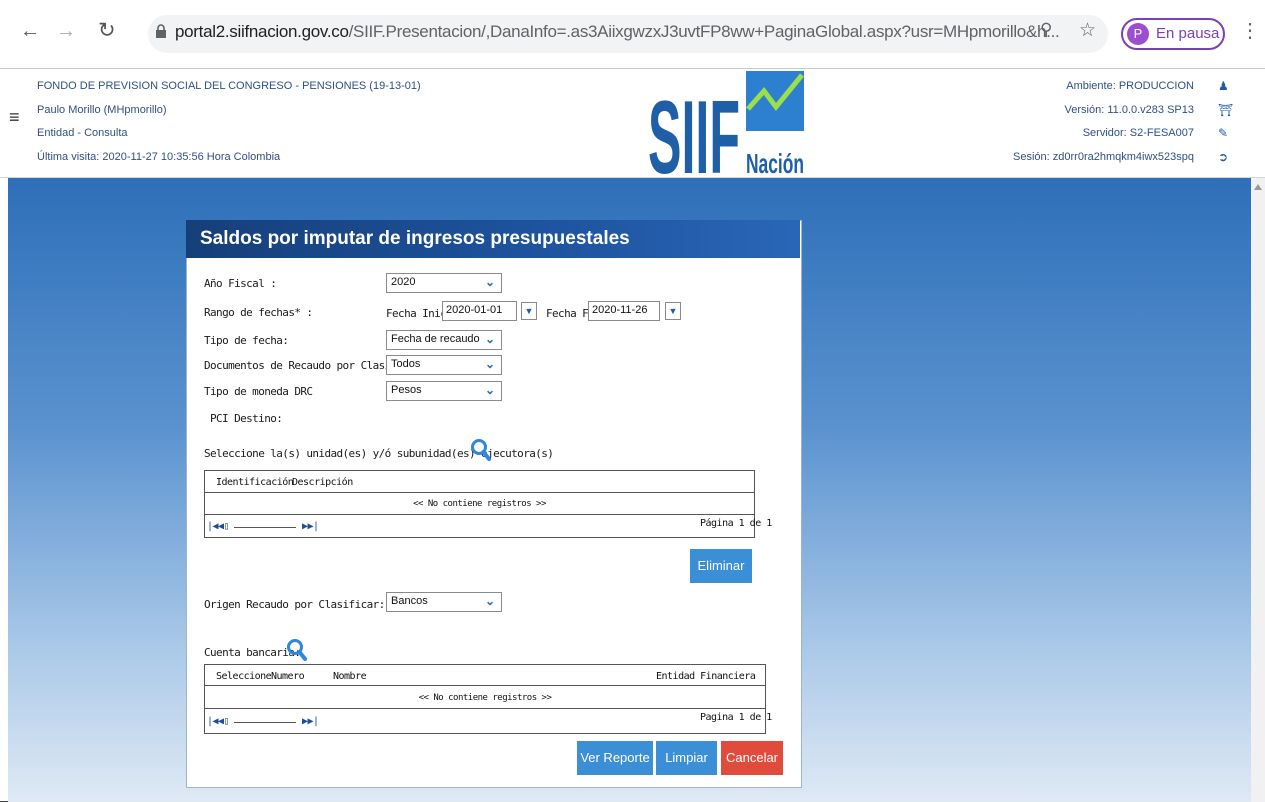 The width and height of the screenshot is (1265, 802). Describe the element at coordinates (102, 110) in the screenshot. I see `user-name: Paulo Morillo (MHpmorillo)` at that location.